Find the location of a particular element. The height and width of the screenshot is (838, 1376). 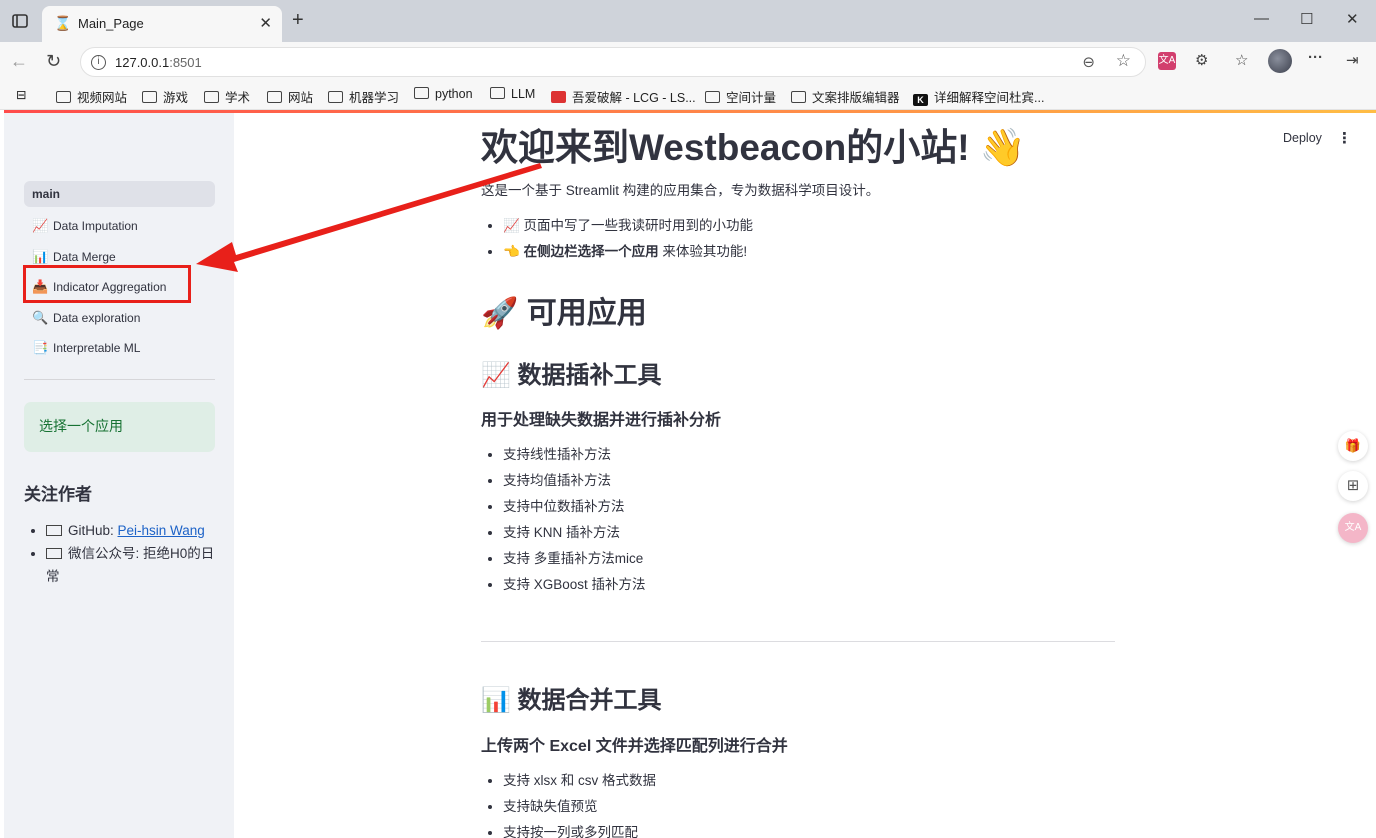

sidebar-panel-icon: ⇥ is located at coordinates (1352, 60).